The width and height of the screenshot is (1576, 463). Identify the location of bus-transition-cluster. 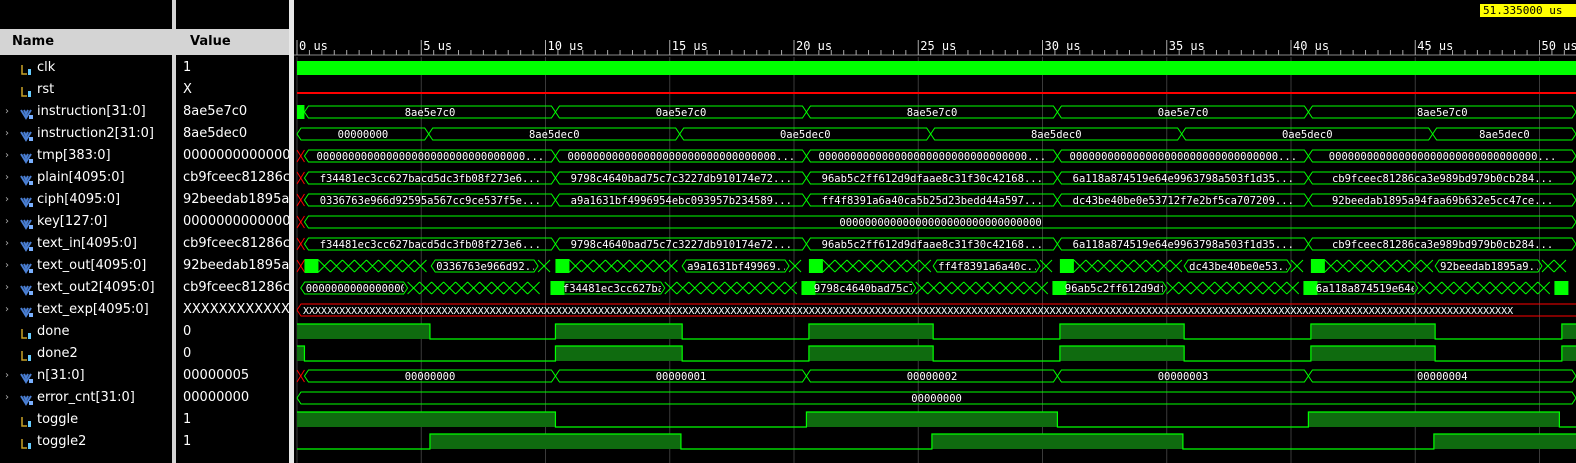
(372, 266).